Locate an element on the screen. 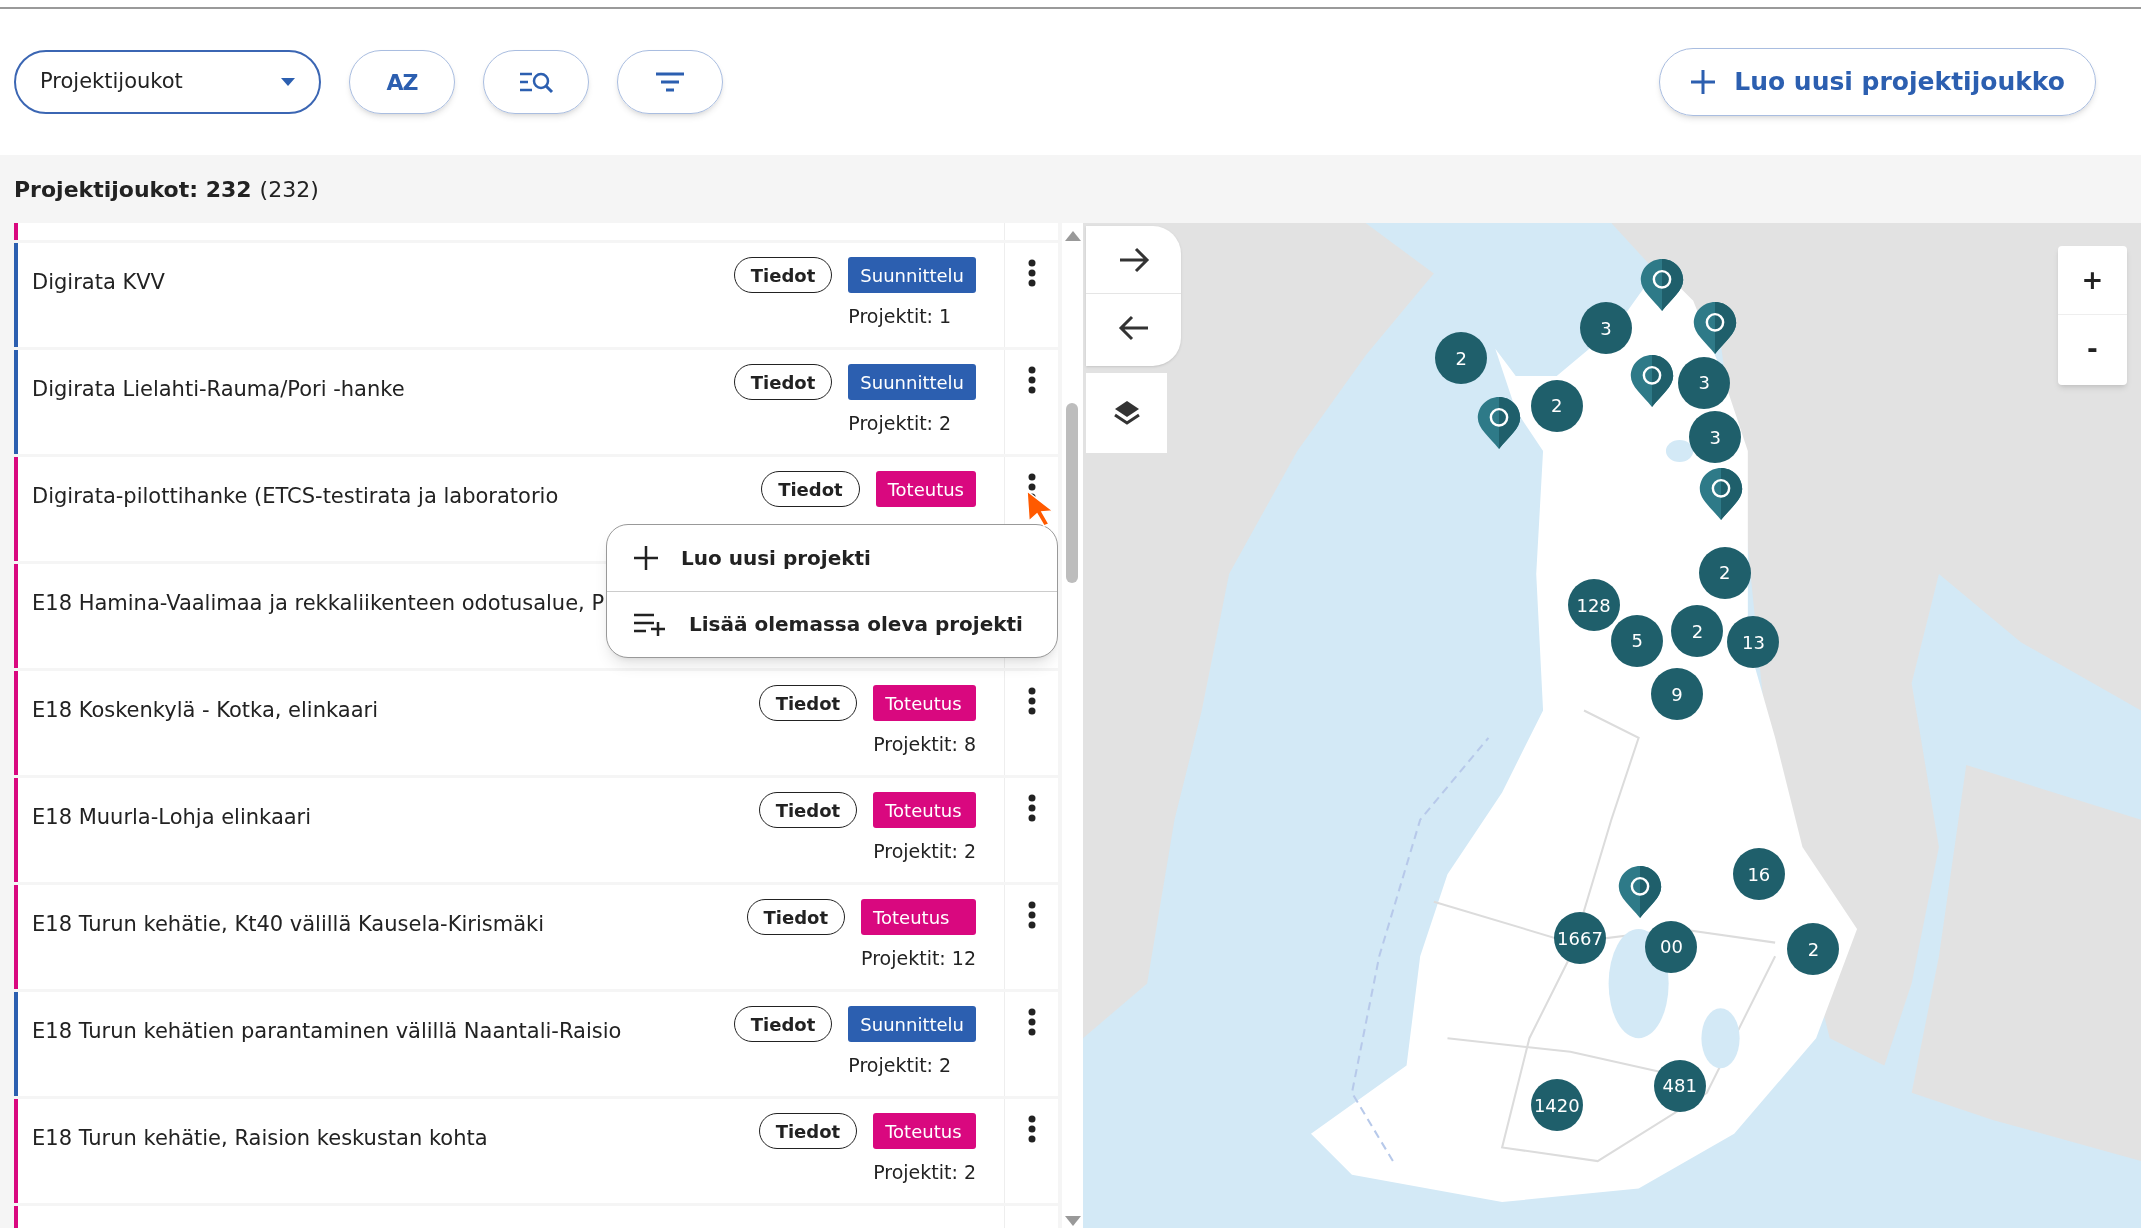 Image resolution: width=2141 pixels, height=1228 pixels. right-arrow-icon is located at coordinates (1133, 259).